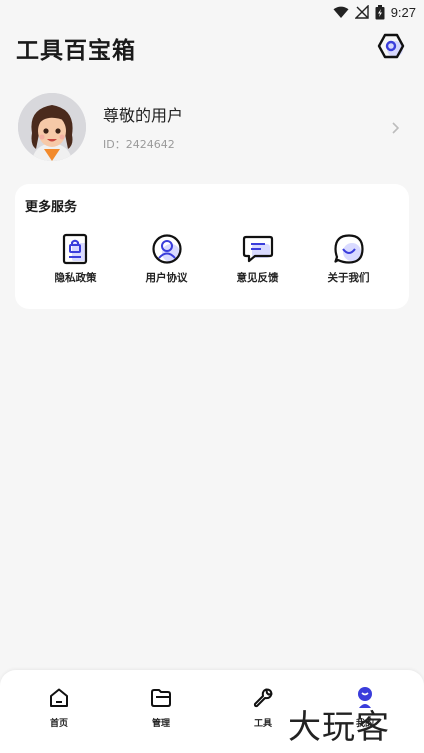 The image size is (424, 753). I want to click on bottom-nav: 首页 管理 工具 我的, so click(212, 711).